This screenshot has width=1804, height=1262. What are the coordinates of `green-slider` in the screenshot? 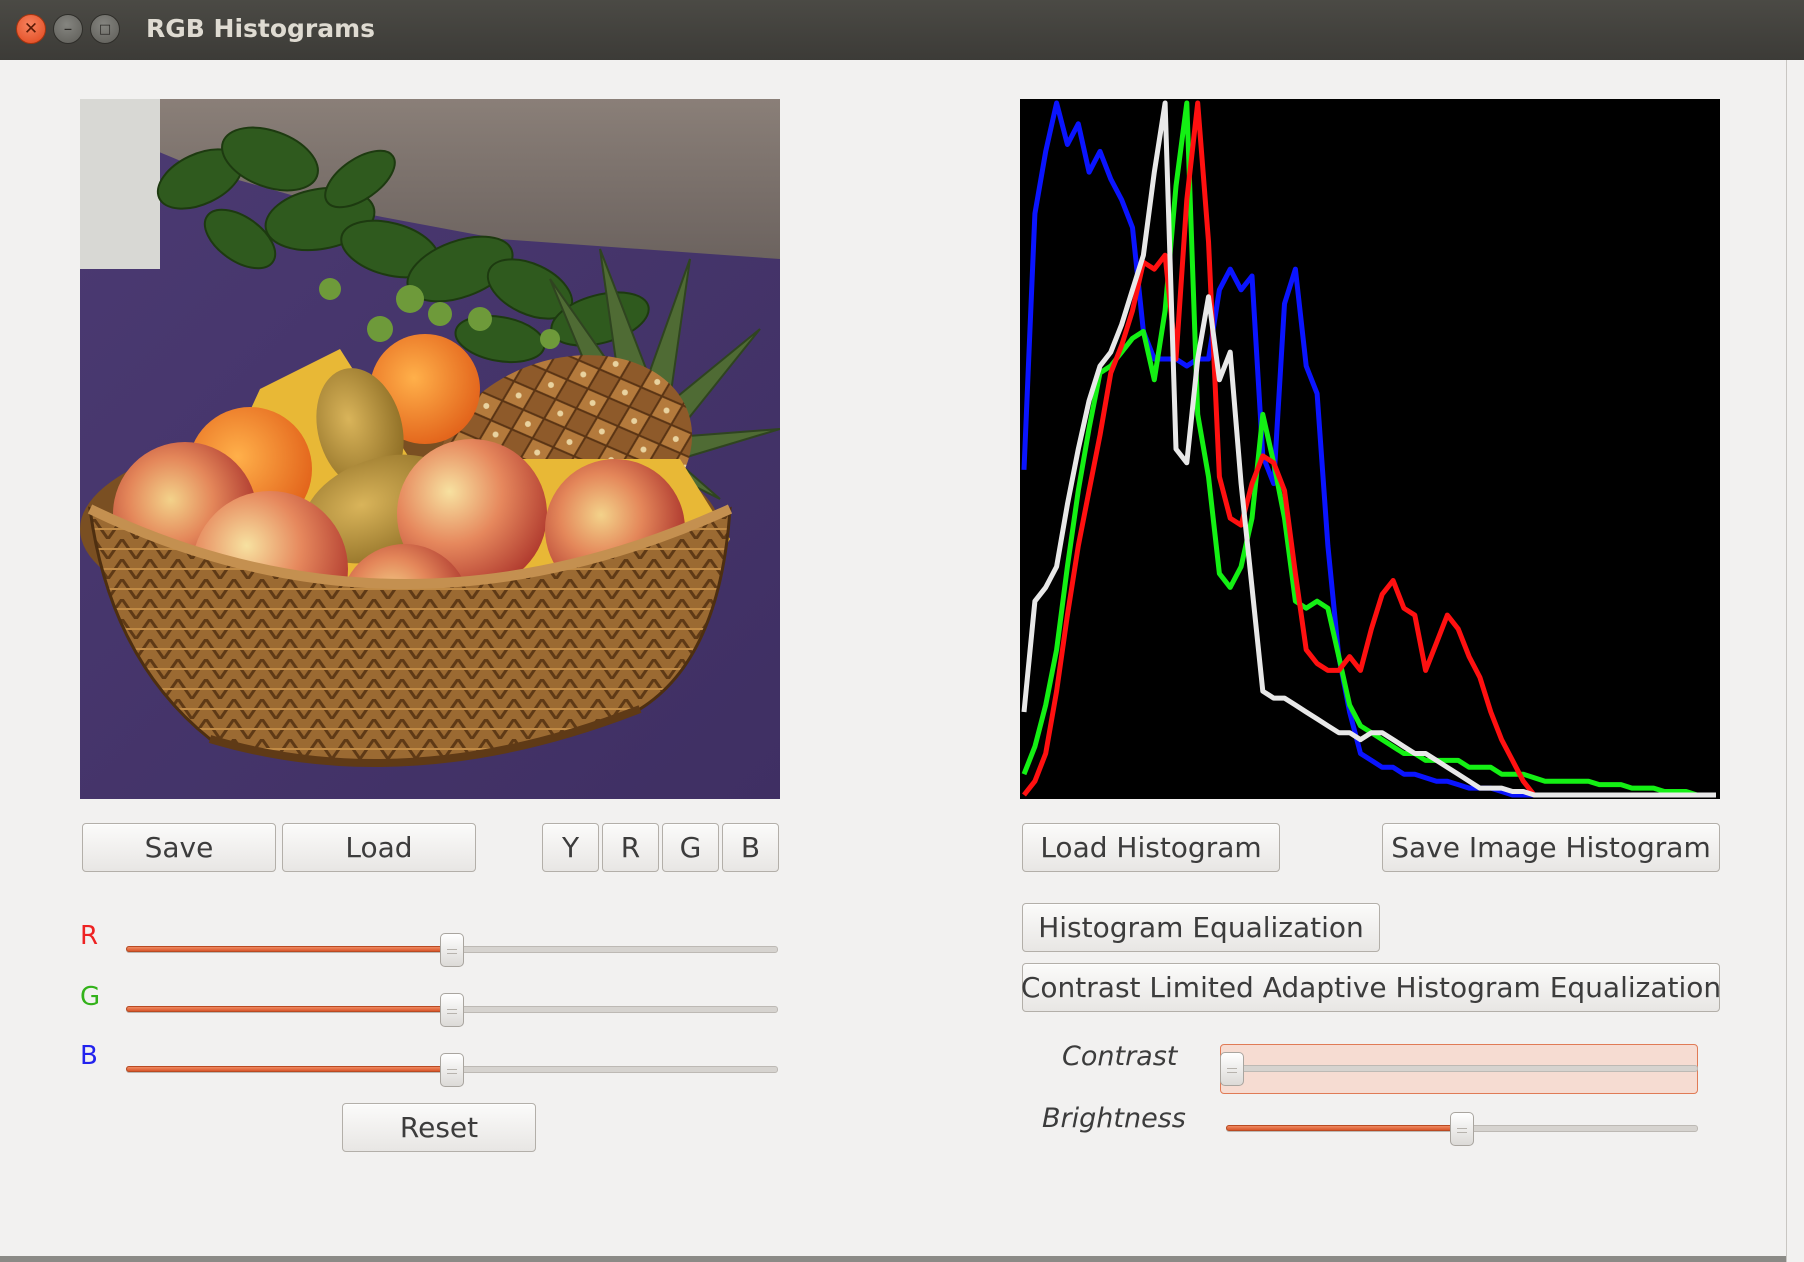 It's located at (452, 1010).